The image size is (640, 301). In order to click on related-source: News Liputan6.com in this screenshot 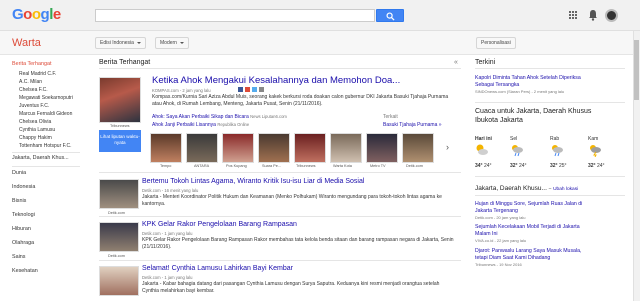, I will do `click(268, 116)`.